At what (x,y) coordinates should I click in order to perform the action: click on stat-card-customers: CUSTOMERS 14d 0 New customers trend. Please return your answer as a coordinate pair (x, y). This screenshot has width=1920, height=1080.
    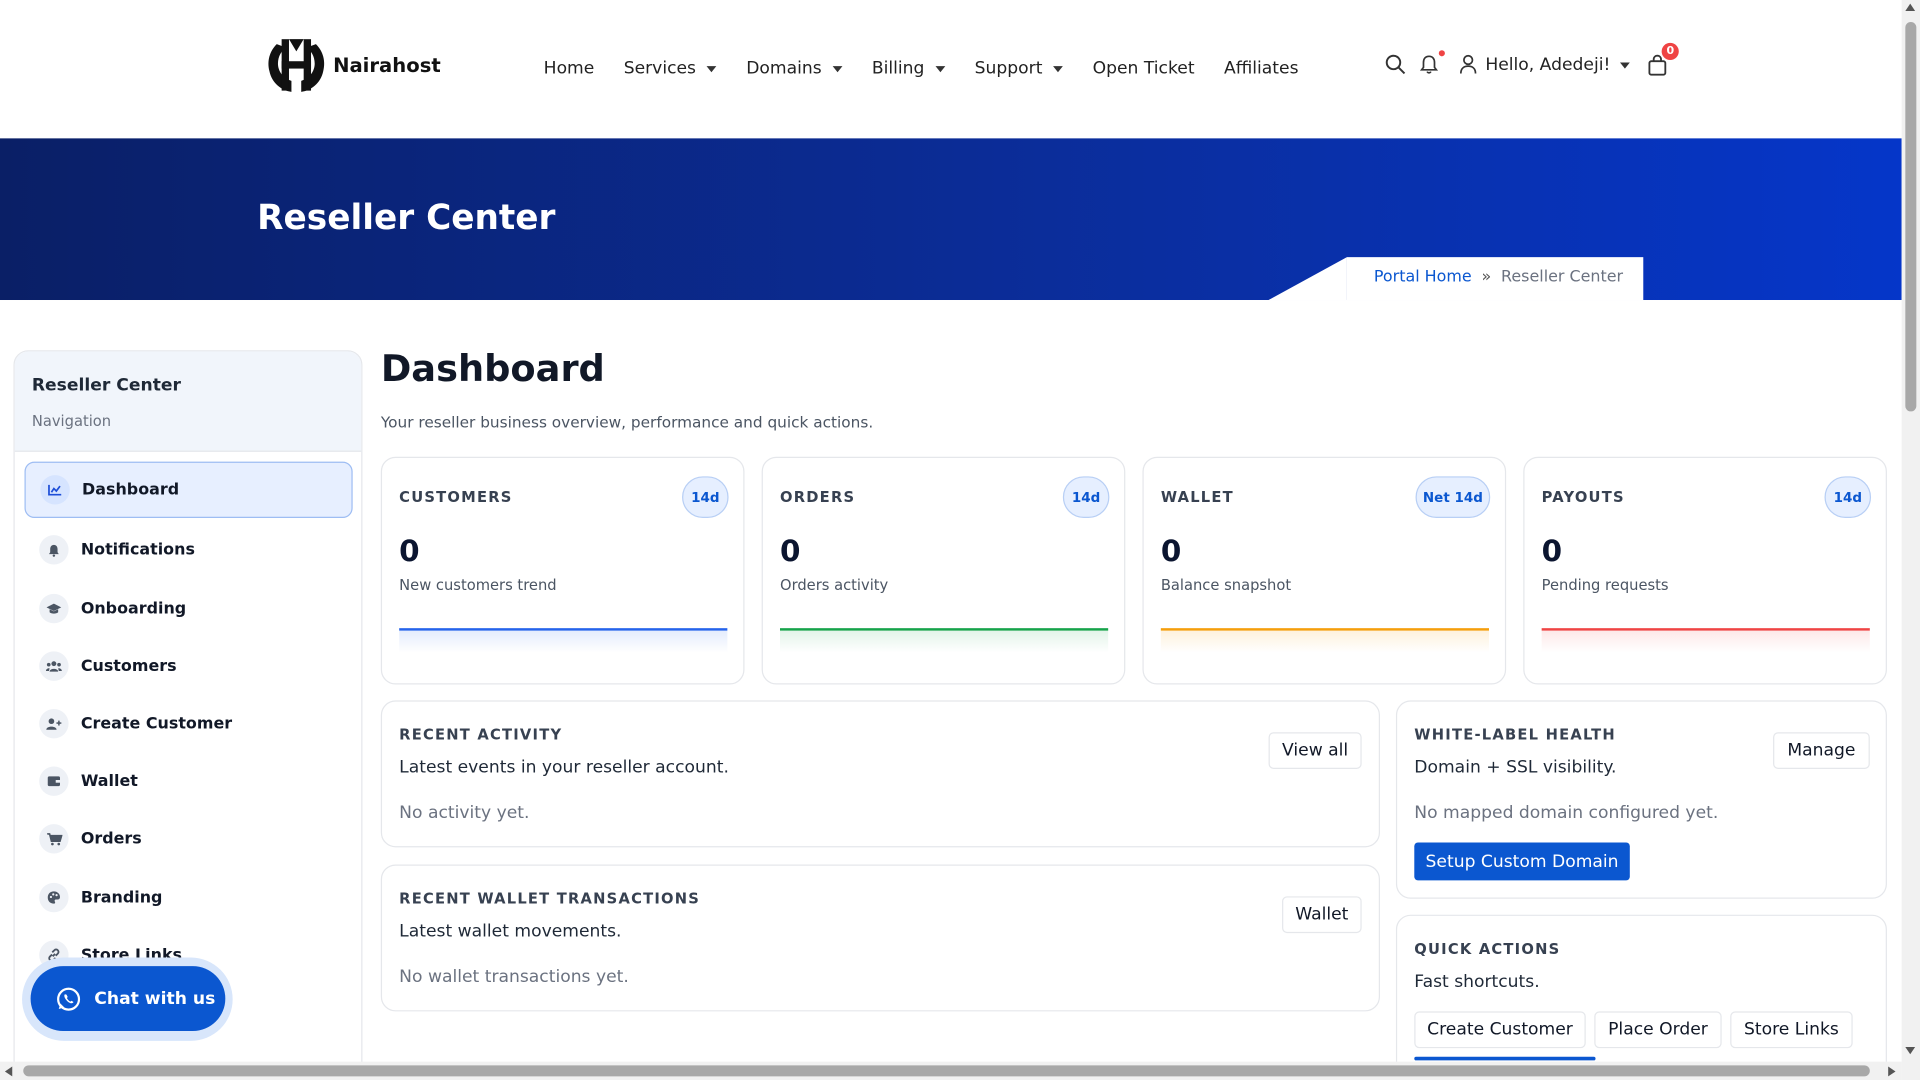
    Looking at the image, I should click on (562, 570).